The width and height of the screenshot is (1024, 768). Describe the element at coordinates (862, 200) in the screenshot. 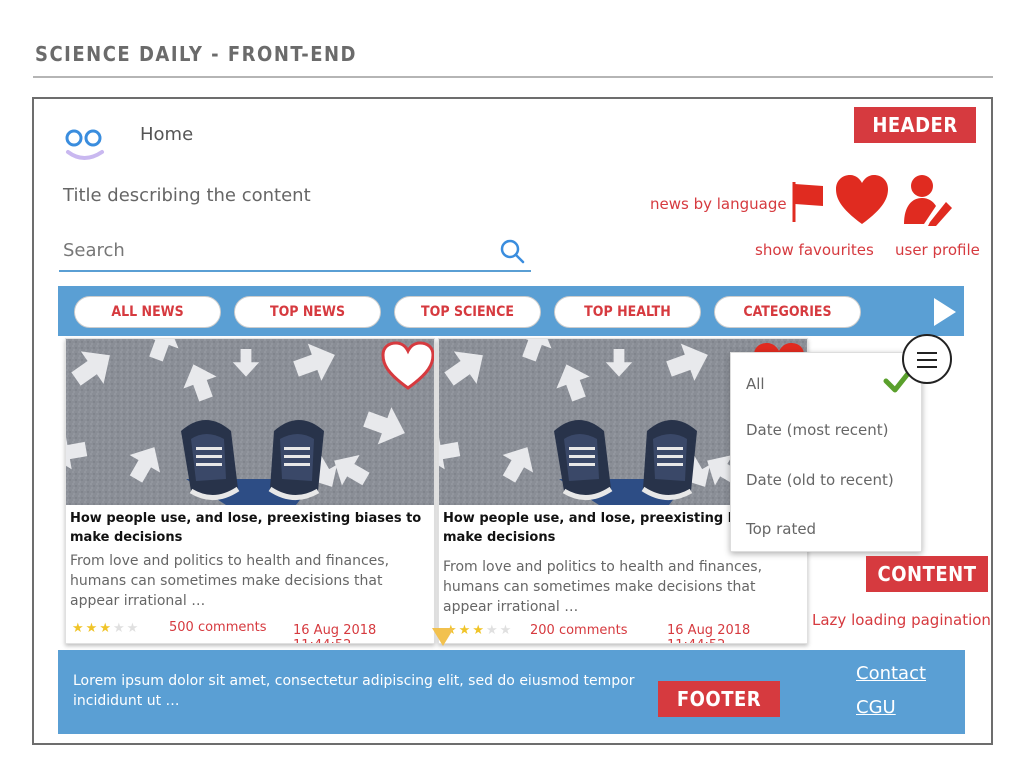

I see `heart-favourites-icon` at that location.